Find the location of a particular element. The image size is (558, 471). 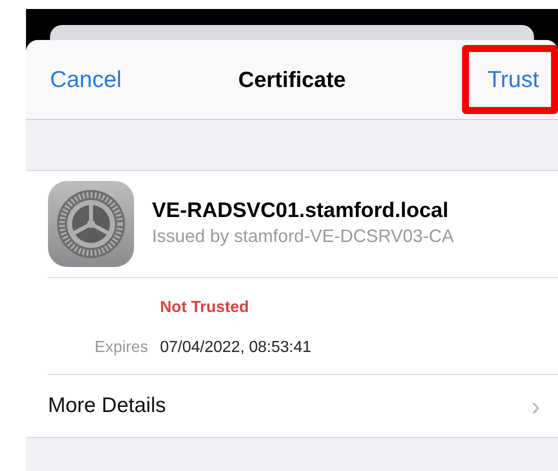

expiry-date: 07/04/2022, 08:53:41 is located at coordinates (236, 348).